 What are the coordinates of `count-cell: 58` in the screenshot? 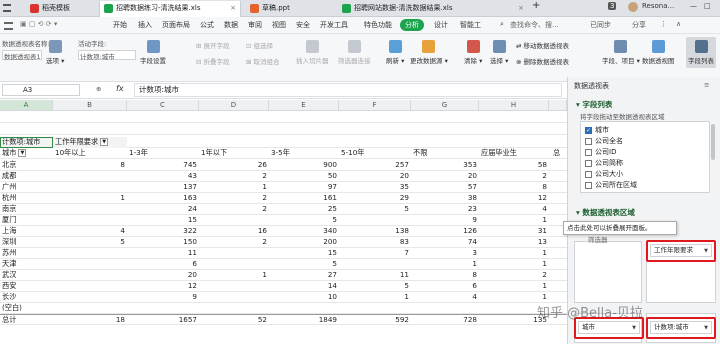 It's located at (514, 165).